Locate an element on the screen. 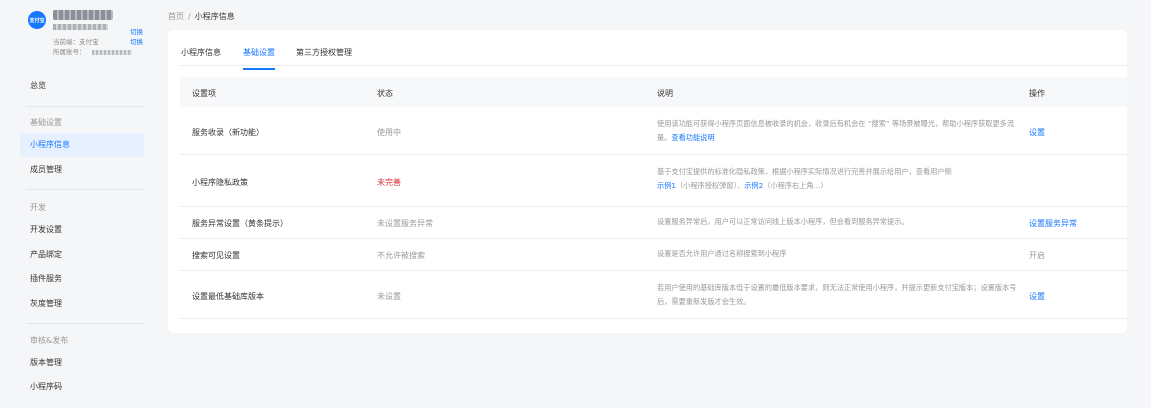 The height and width of the screenshot is (408, 1151). row-name: 服务收录（新功能） is located at coordinates (228, 132).